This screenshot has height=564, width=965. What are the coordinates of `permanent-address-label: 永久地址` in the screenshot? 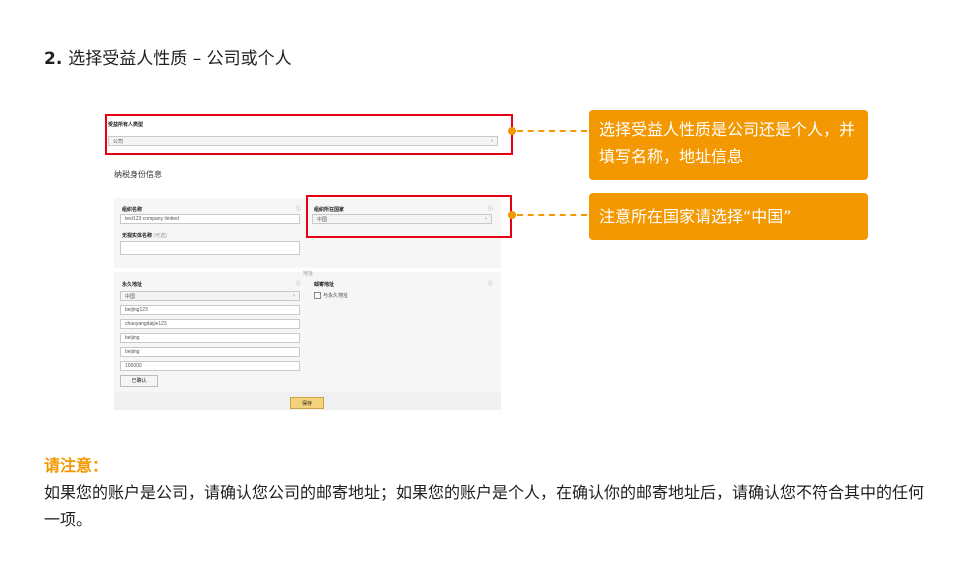 It's located at (132, 285).